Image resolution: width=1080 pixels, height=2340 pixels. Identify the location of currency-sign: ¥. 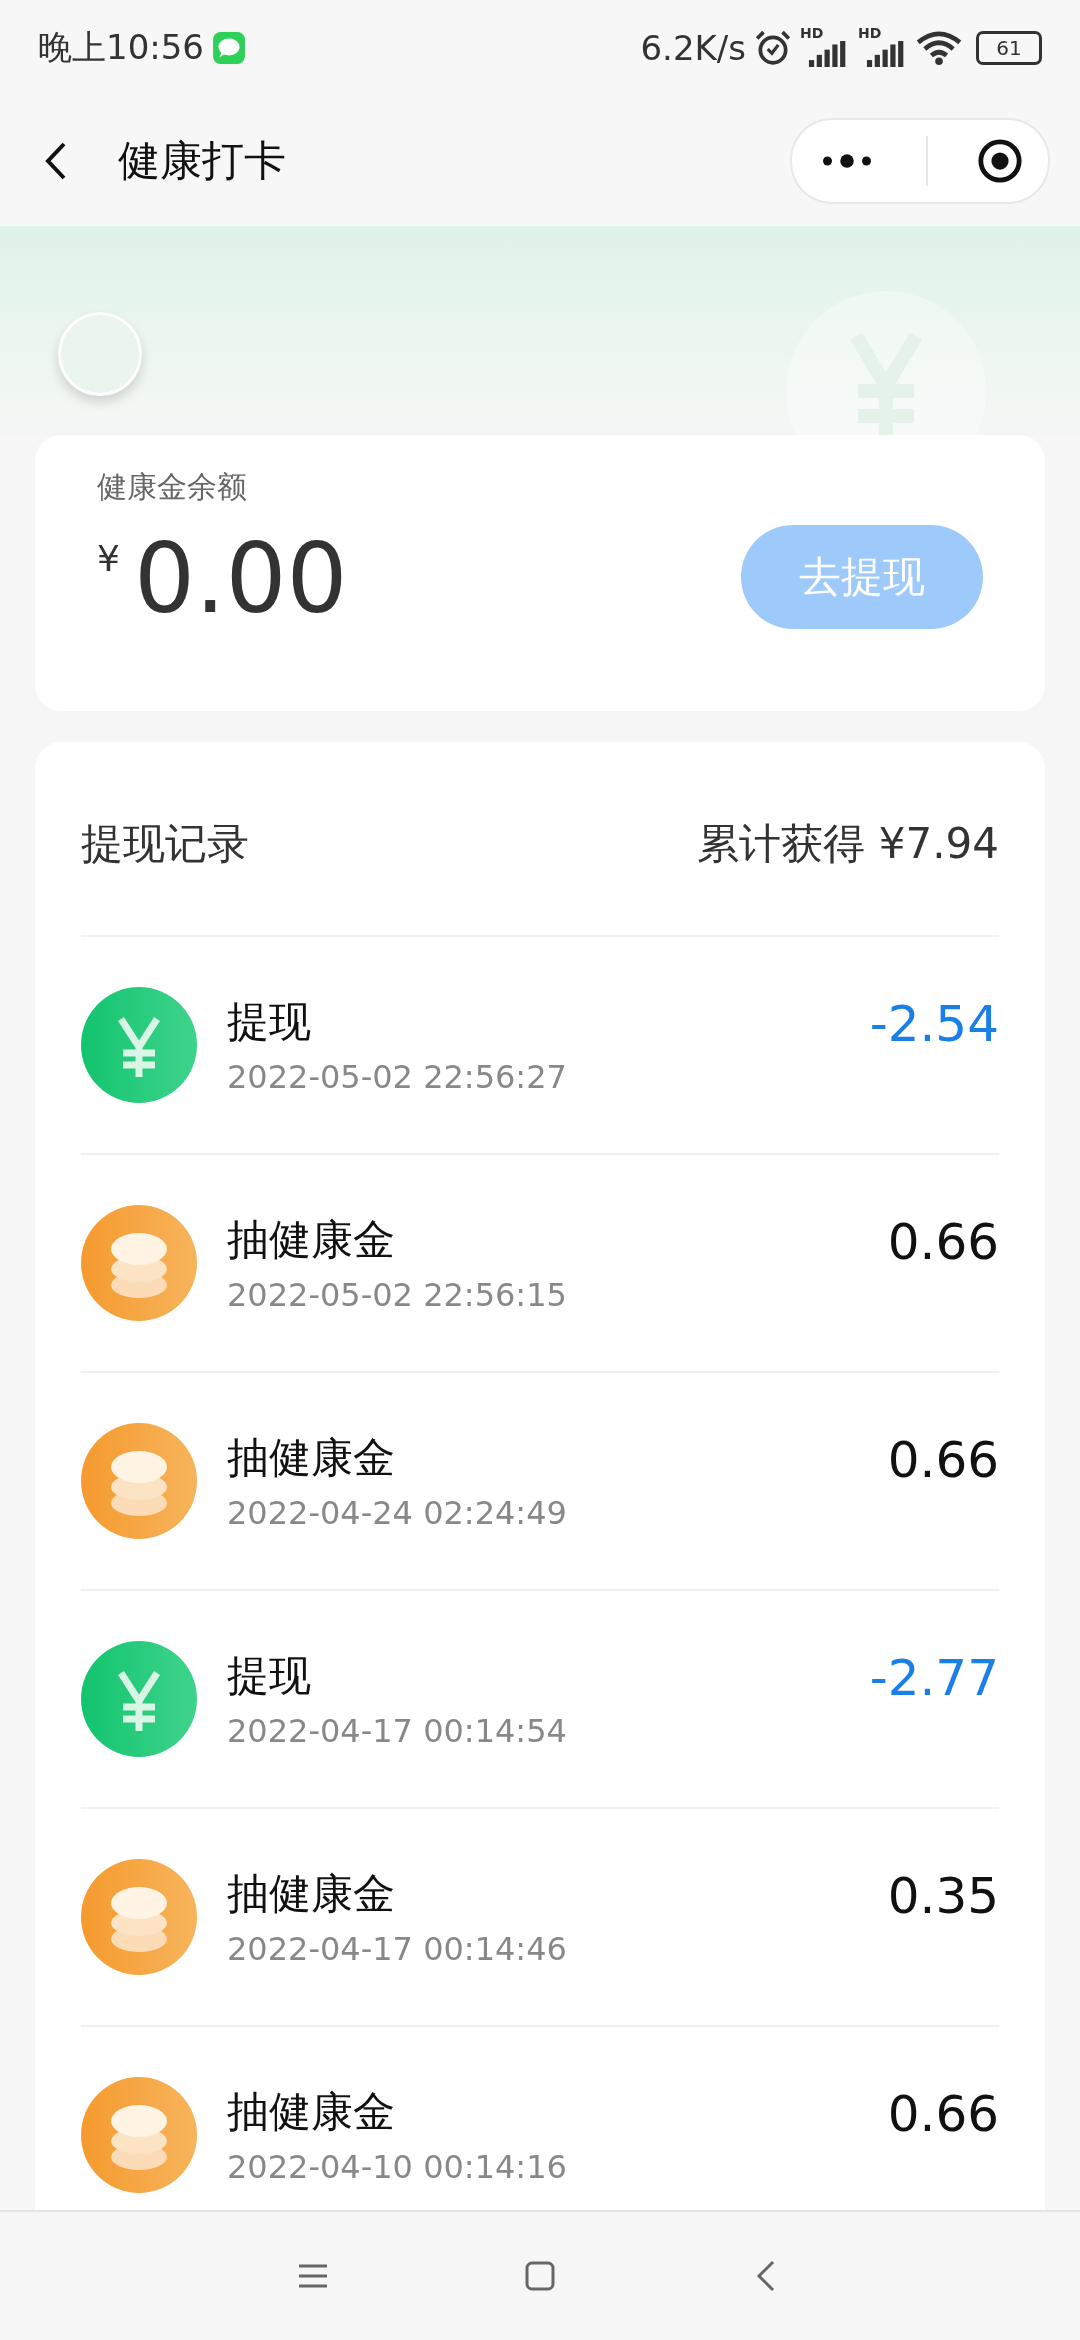
(108, 558).